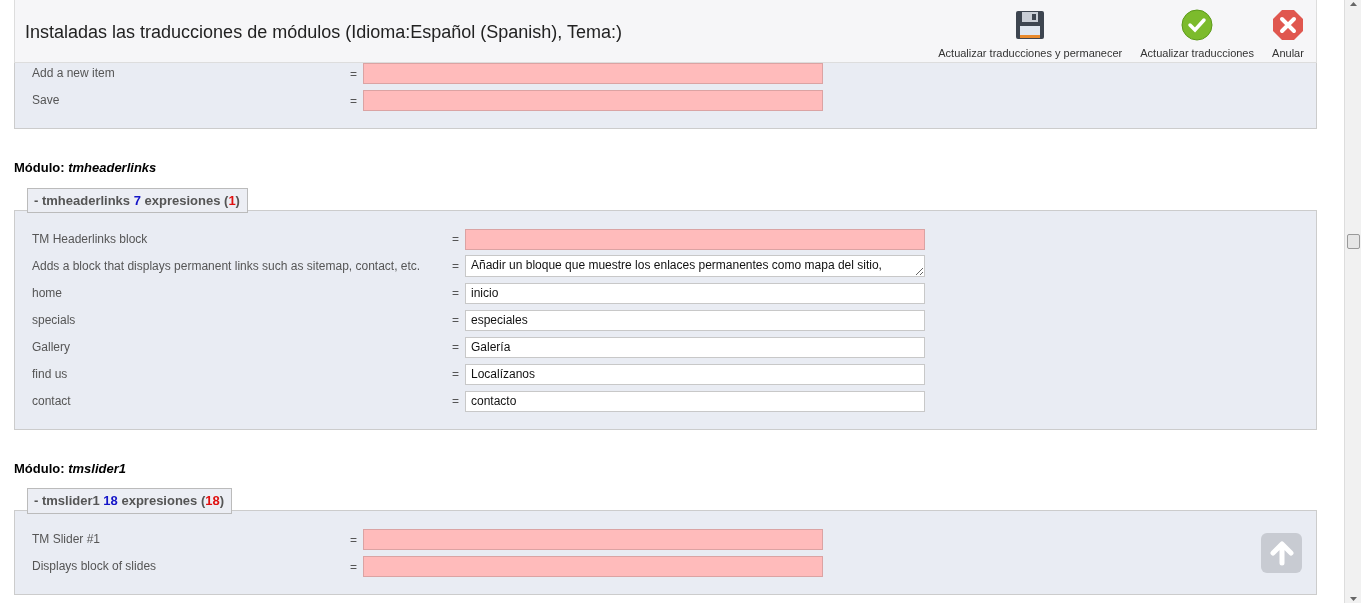  Describe the element at coordinates (227, 266) in the screenshot. I see `field-label: Adds a block that displays permanent links such as sitemap, contact, etc.` at that location.